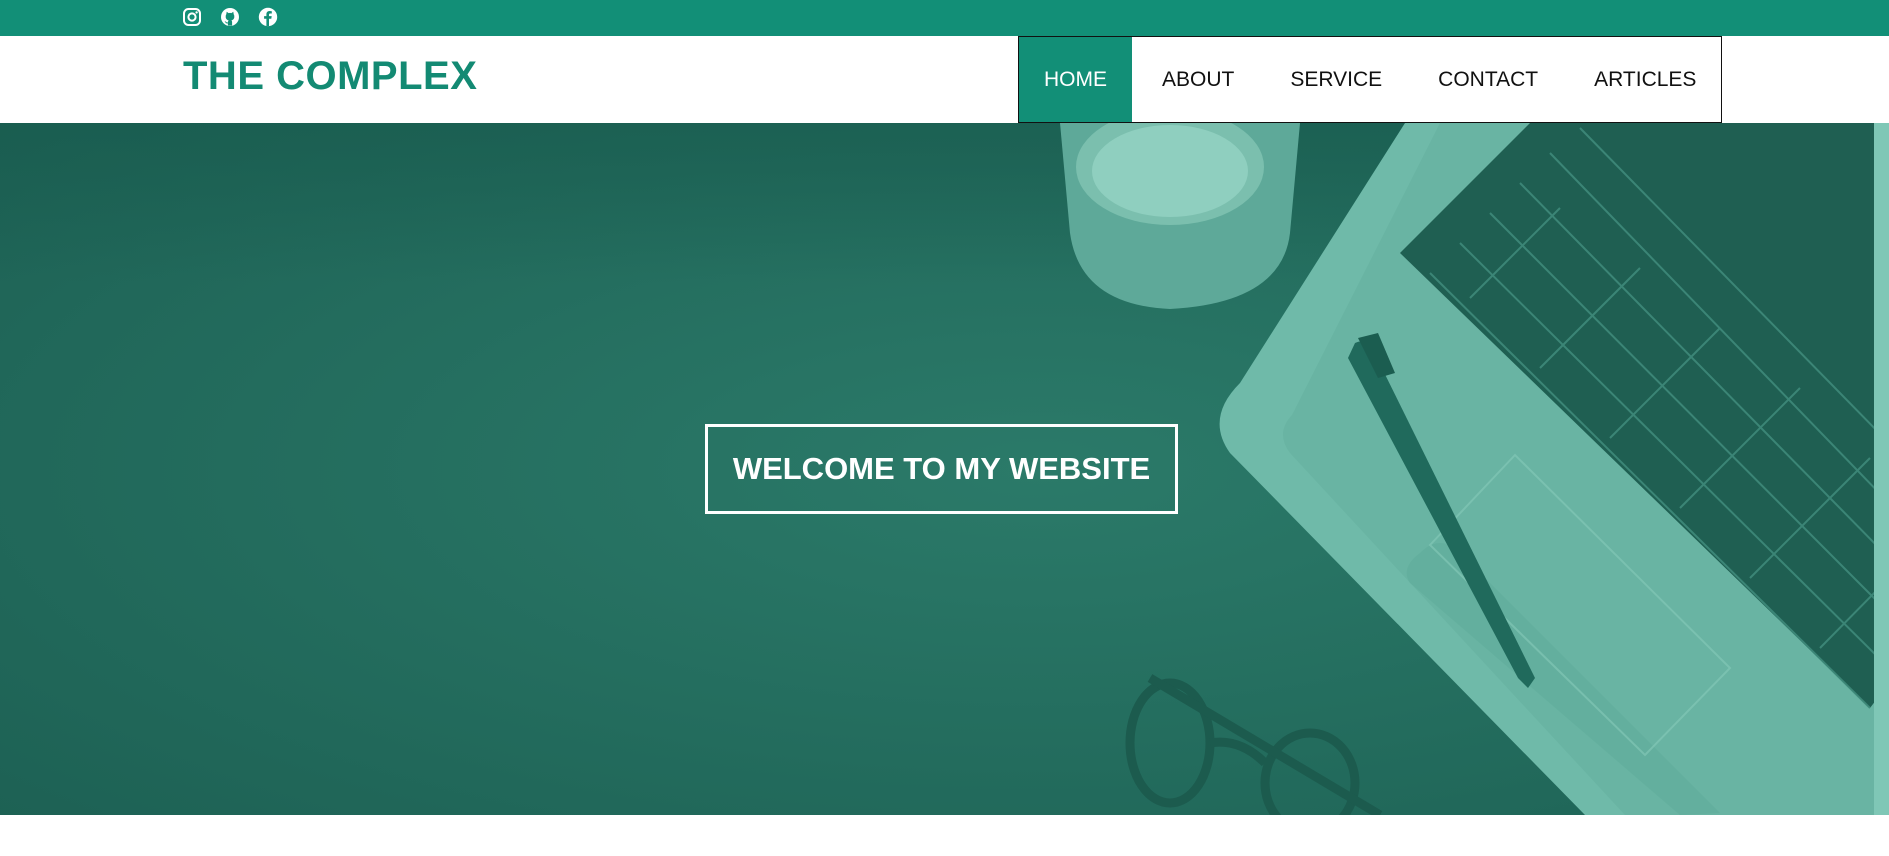 The image size is (1889, 856). What do you see at coordinates (192, 17) in the screenshot?
I see `instagram-icon` at bounding box center [192, 17].